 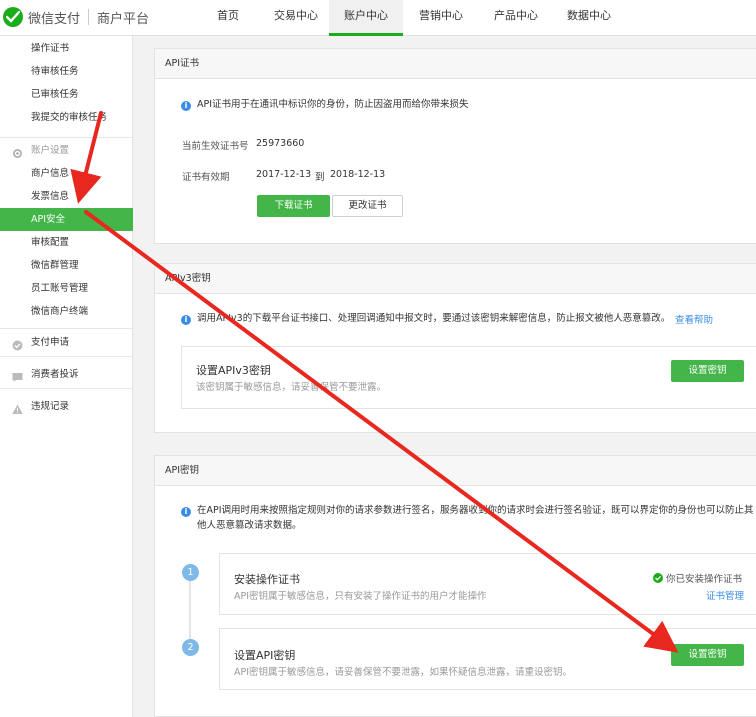 What do you see at coordinates (333, 104) in the screenshot?
I see `api-cert-info-text: API证书用于在通讯中标识你的身份，防止因盗用而给你带来损失` at bounding box center [333, 104].